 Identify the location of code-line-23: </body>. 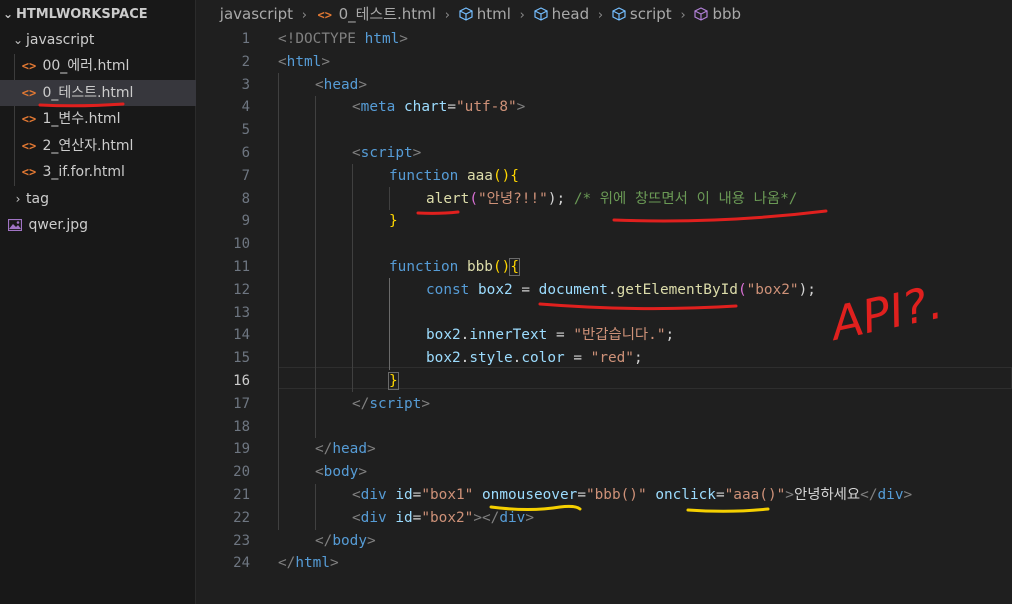
(345, 541).